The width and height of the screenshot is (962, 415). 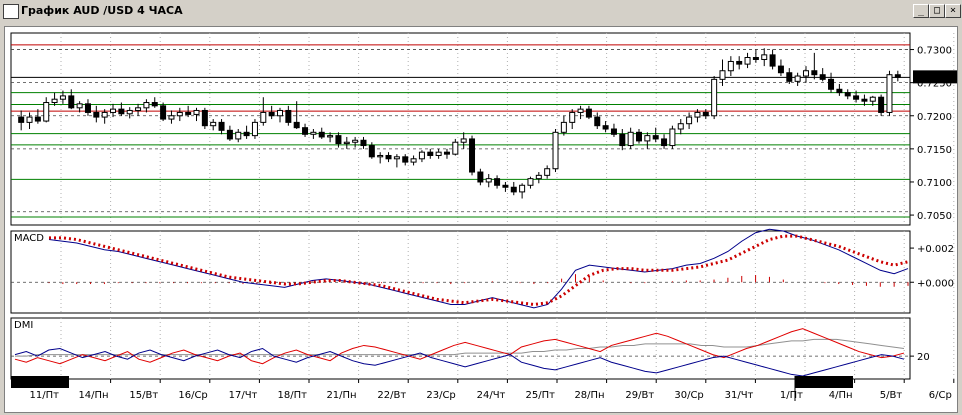 What do you see at coordinates (23, 325) in the screenshot?
I see `dmi-label: DMI` at bounding box center [23, 325].